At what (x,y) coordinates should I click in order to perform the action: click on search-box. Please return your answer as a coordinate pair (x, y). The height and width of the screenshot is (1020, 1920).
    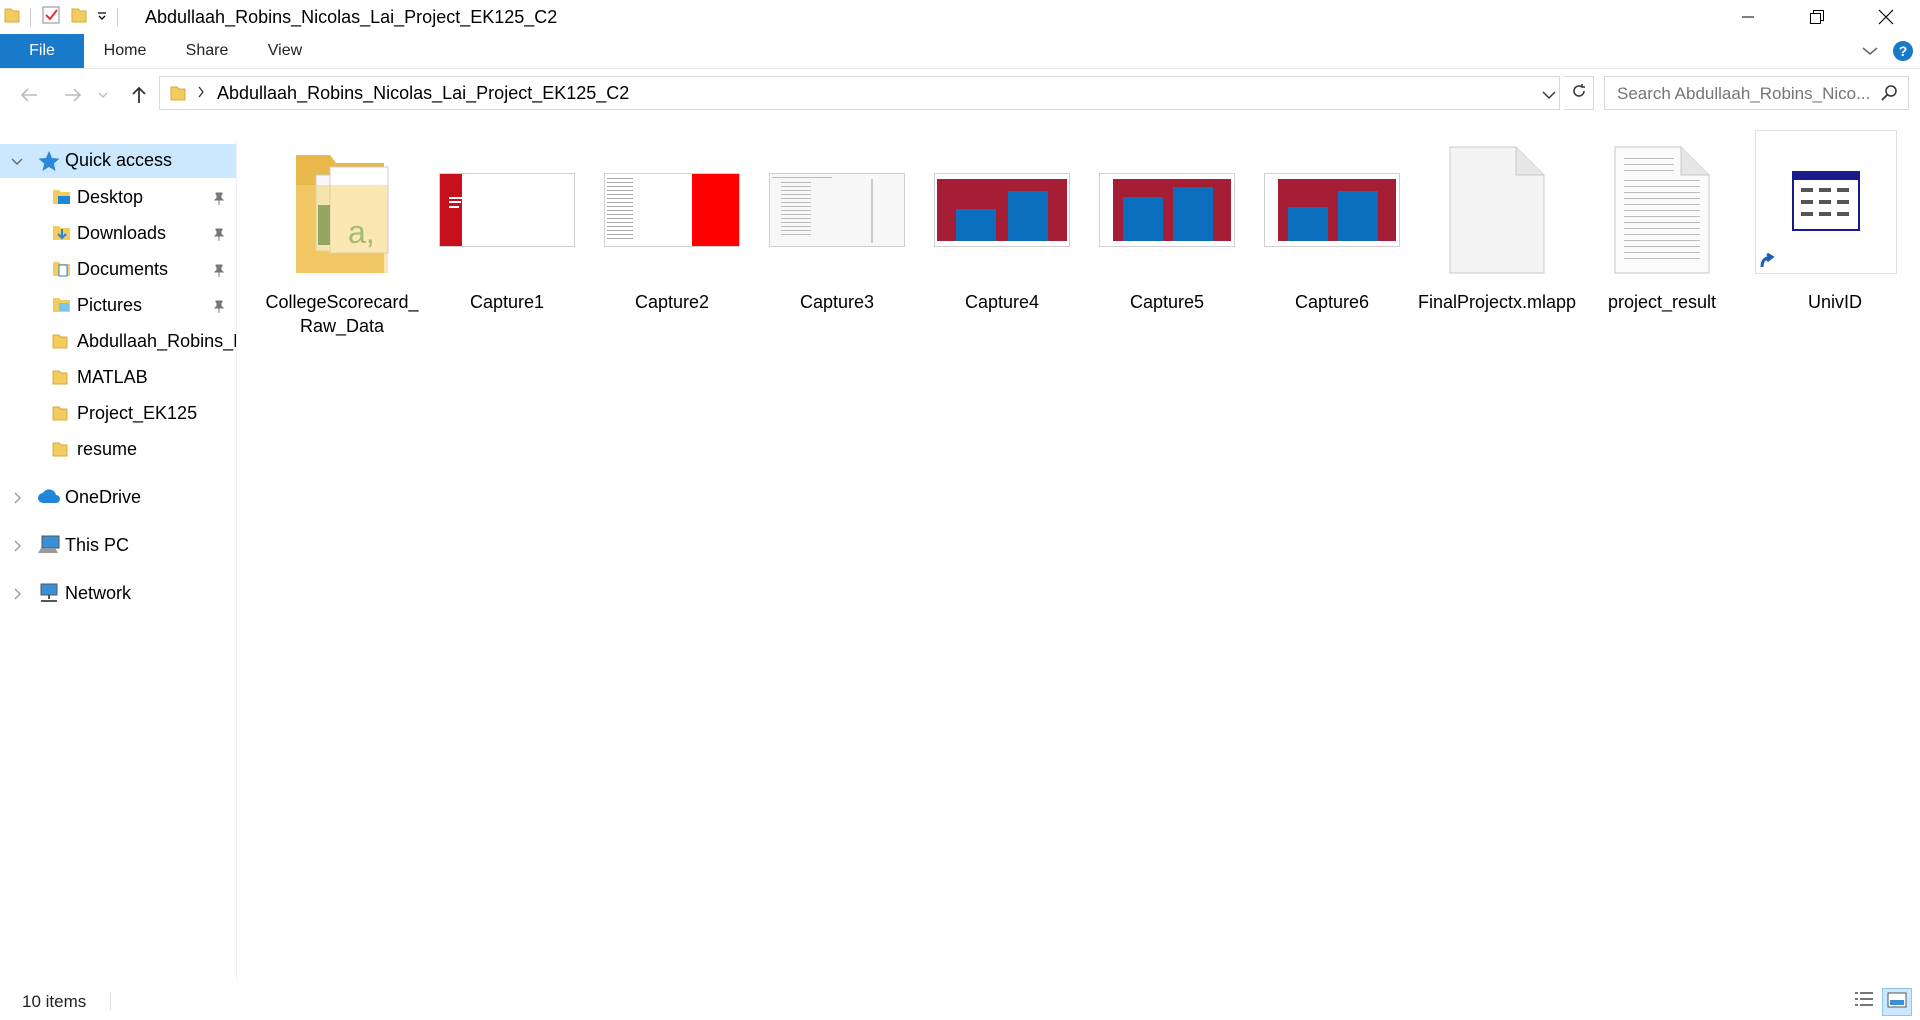
    Looking at the image, I should click on (1756, 93).